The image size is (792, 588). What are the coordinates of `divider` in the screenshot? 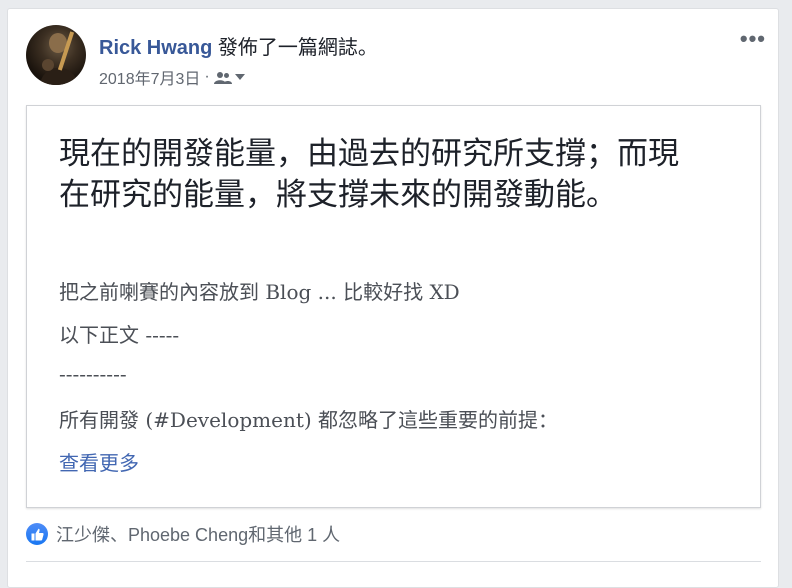 It's located at (393, 561).